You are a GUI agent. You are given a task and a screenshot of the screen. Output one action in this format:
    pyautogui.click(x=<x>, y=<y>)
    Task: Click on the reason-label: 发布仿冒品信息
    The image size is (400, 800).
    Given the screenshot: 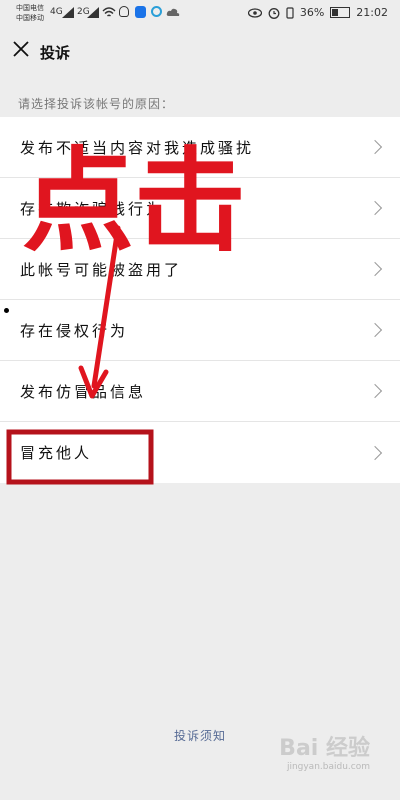 What is the action you would take?
    pyautogui.click(x=83, y=391)
    